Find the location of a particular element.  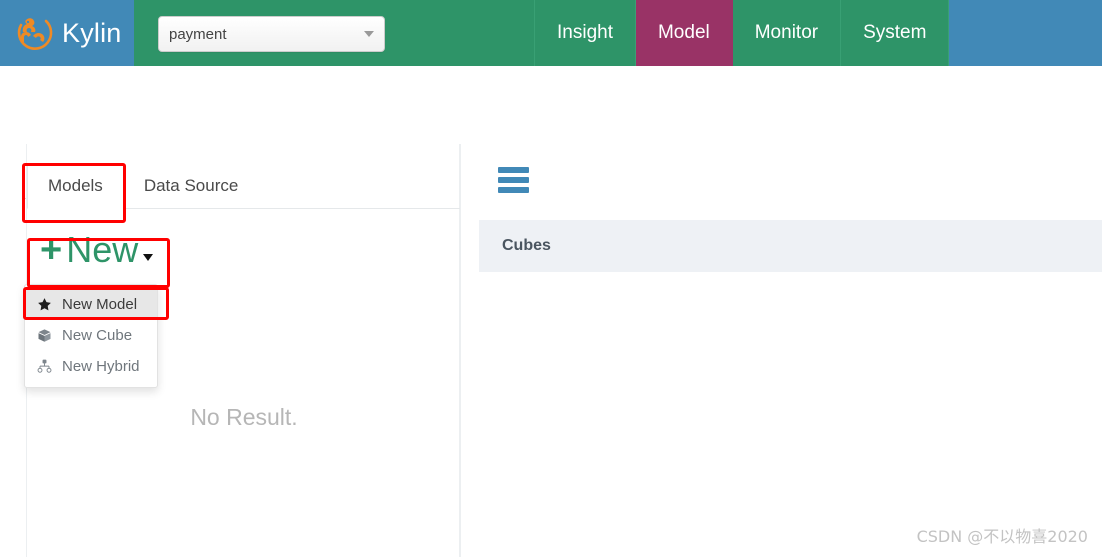

nav-item-system: System is located at coordinates (895, 33).